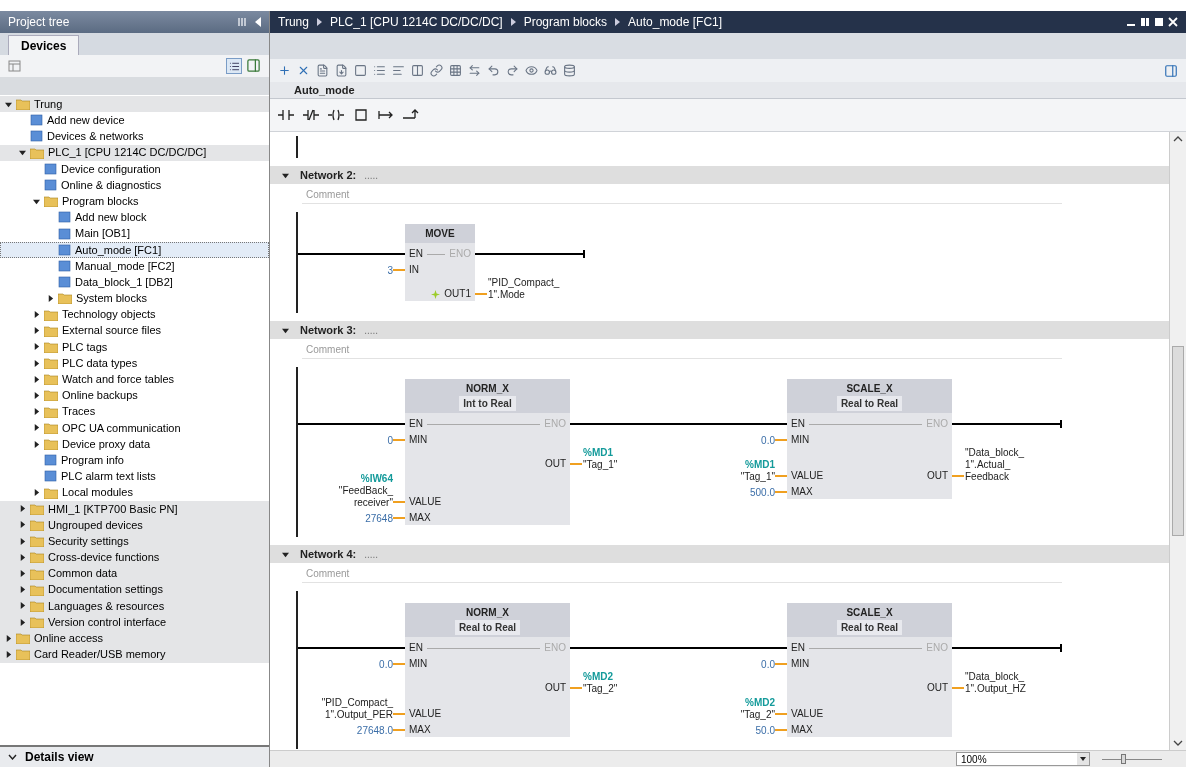  What do you see at coordinates (336, 115) in the screenshot?
I see `coil-icon` at bounding box center [336, 115].